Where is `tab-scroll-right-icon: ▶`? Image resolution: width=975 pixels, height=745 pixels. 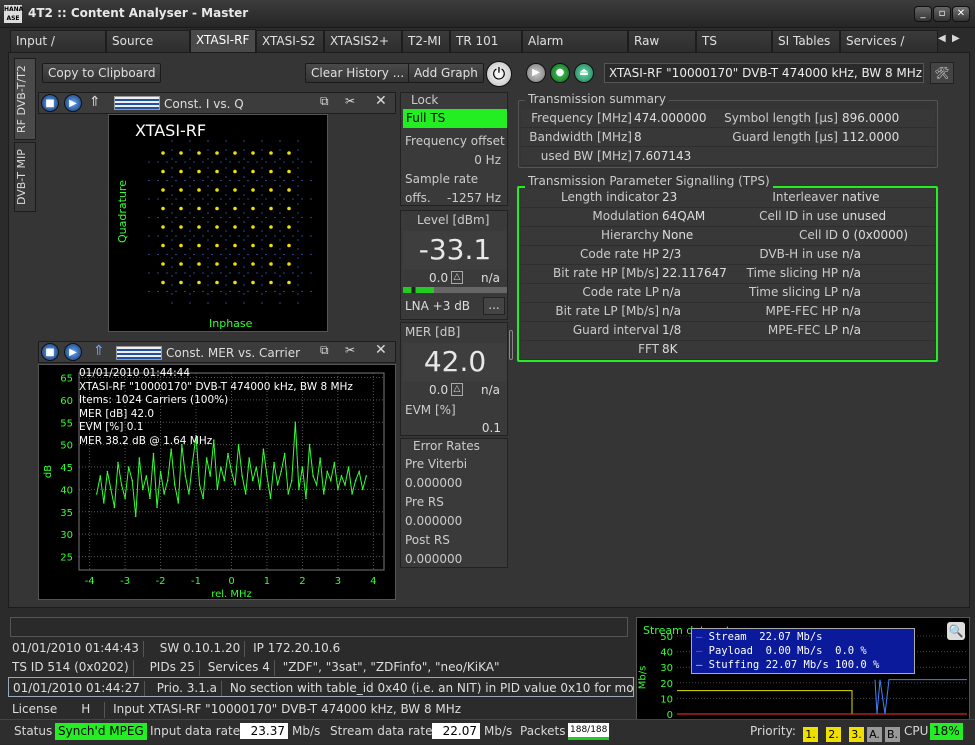 tab-scroll-right-icon: ▶ is located at coordinates (956, 38).